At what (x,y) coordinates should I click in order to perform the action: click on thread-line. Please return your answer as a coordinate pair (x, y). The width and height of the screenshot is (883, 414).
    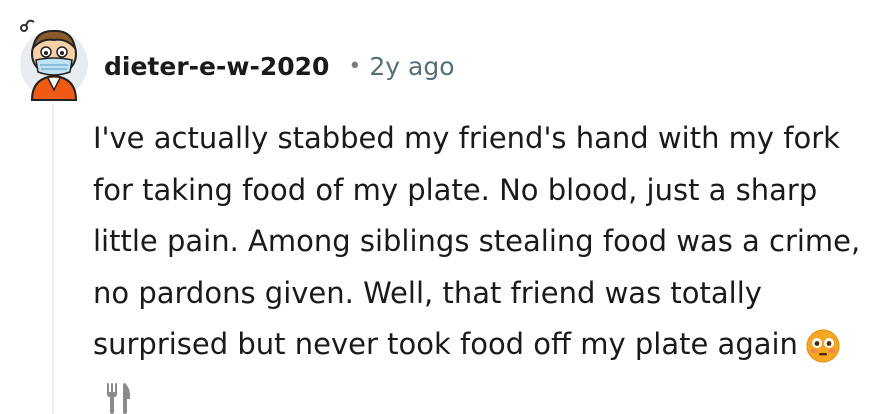
    Looking at the image, I should click on (53, 259).